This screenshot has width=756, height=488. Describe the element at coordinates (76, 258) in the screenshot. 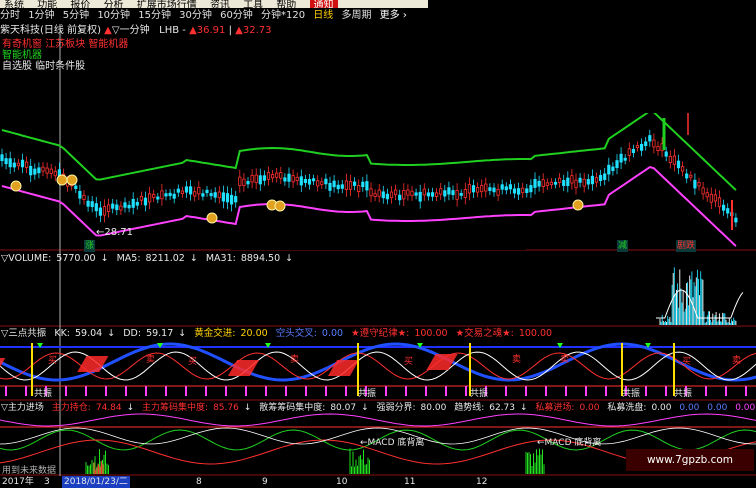

I see `volume-value: 5770.00` at that location.